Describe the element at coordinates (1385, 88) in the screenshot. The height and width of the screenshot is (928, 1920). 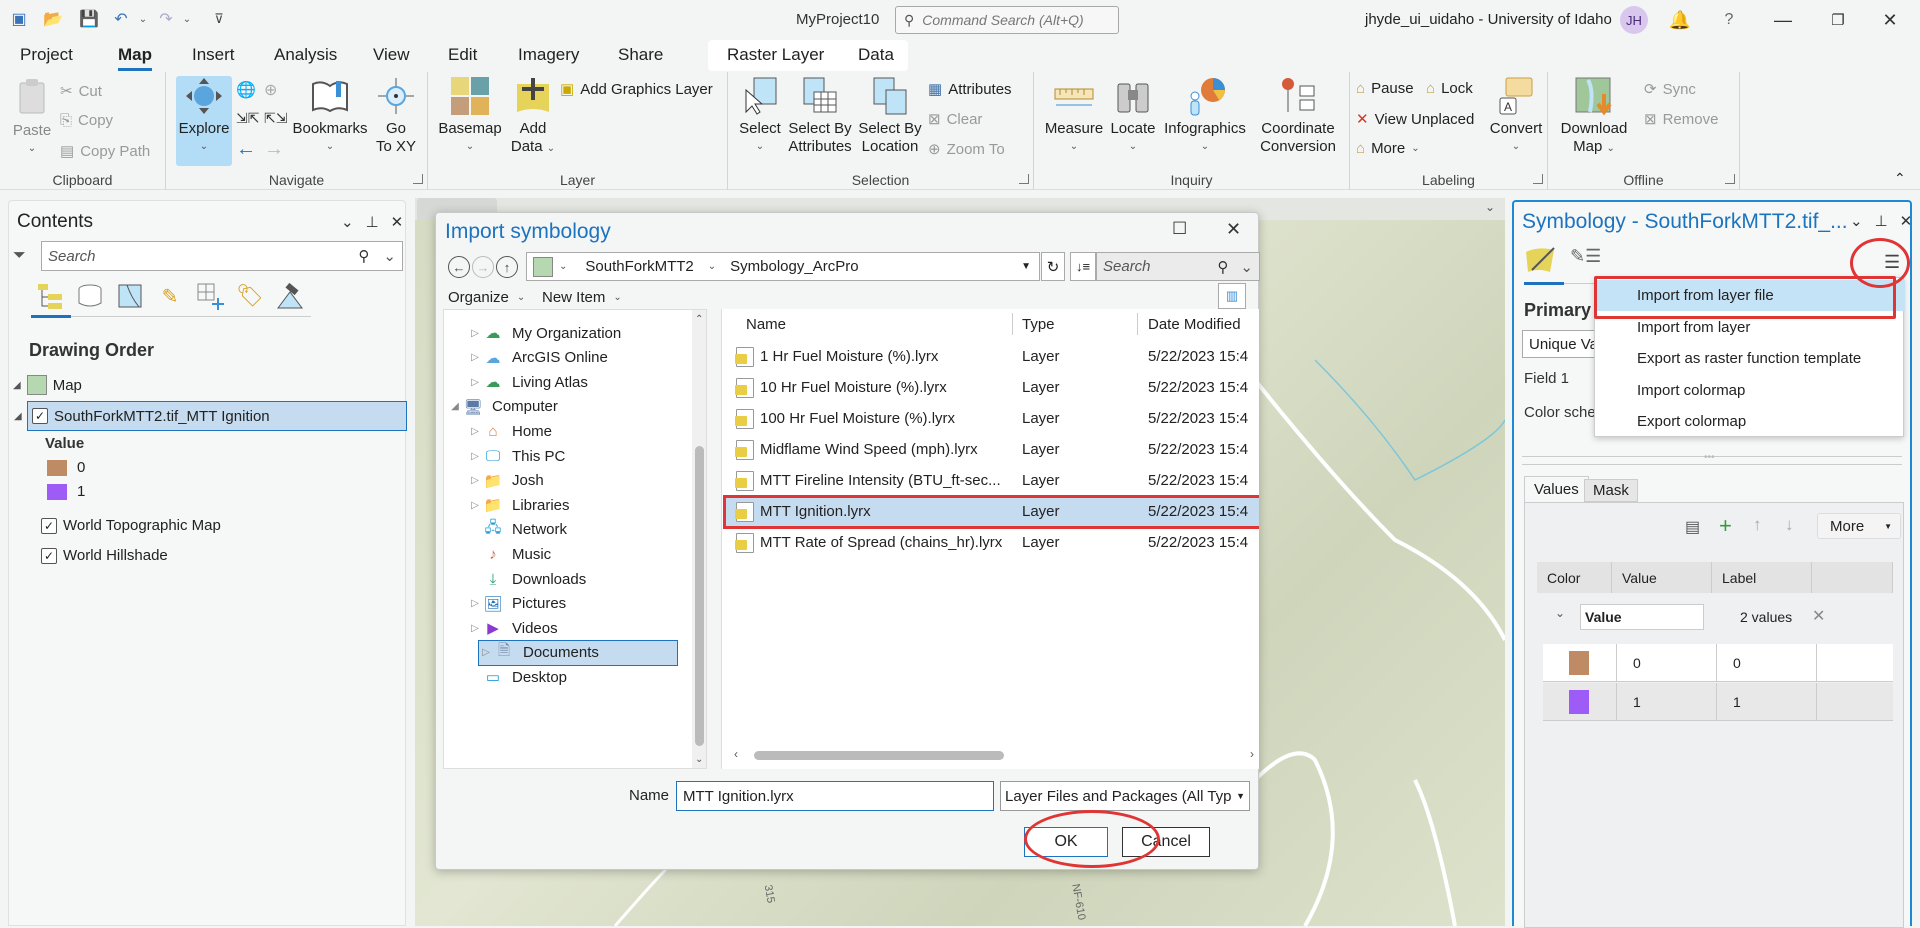
I see `pause-labeling-button: ⌂ Pause` at that location.